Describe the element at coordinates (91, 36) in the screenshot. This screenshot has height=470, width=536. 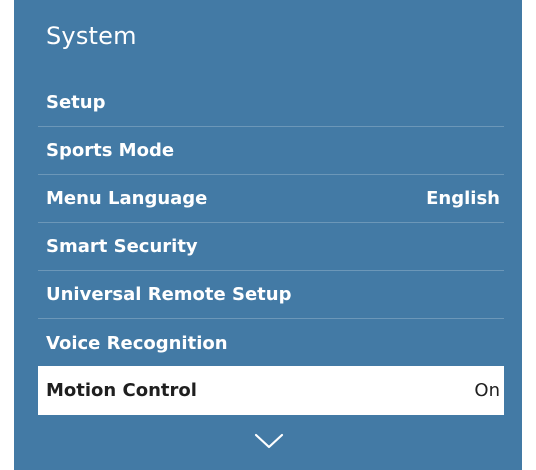
I see `panel-title: System` at that location.